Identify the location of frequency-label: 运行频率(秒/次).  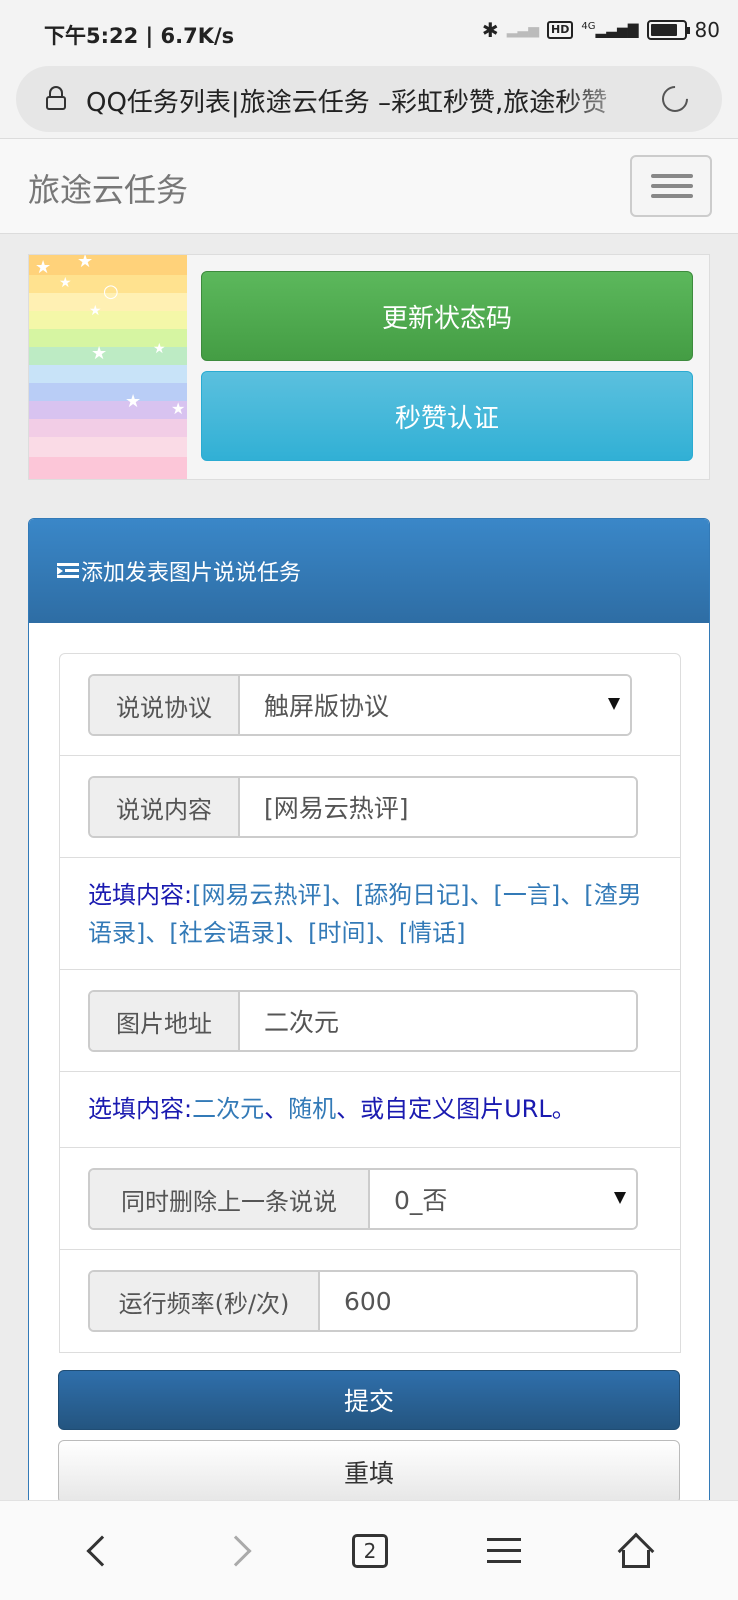
(205, 1301).